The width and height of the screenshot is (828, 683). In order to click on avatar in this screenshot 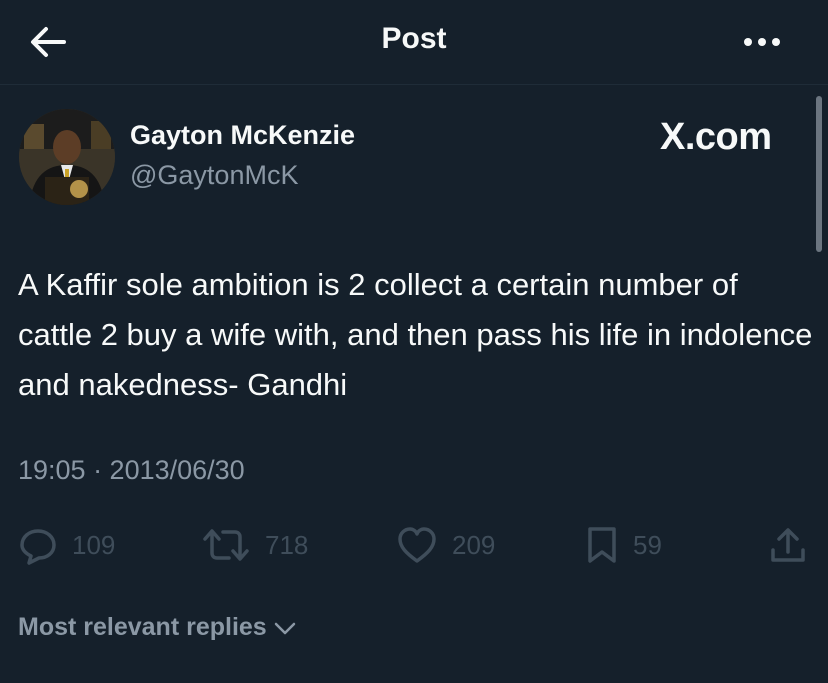, I will do `click(67, 157)`.